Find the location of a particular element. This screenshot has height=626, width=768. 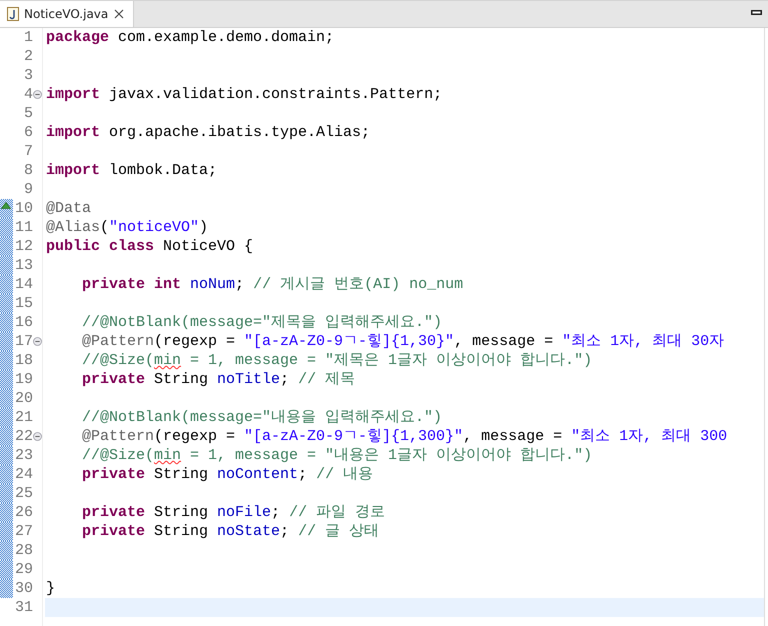

line-number: 16 is located at coordinates (23, 322).